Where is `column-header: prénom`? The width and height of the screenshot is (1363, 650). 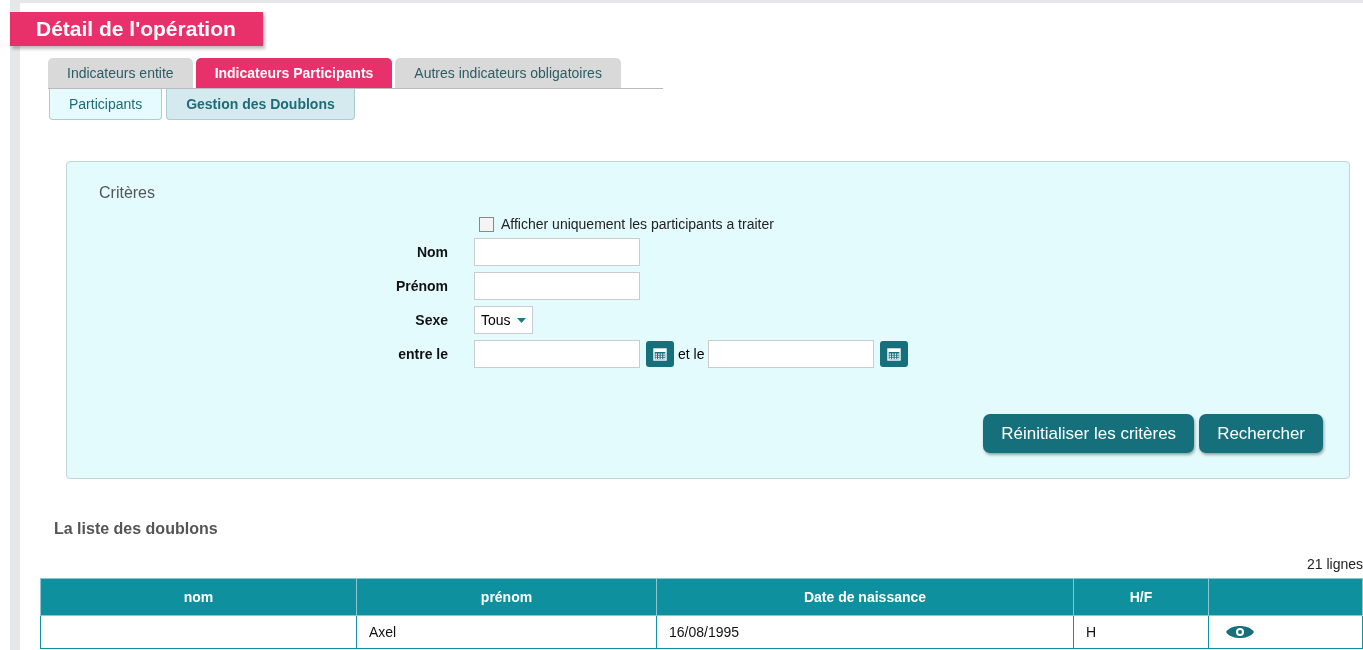 column-header: prénom is located at coordinates (506, 597).